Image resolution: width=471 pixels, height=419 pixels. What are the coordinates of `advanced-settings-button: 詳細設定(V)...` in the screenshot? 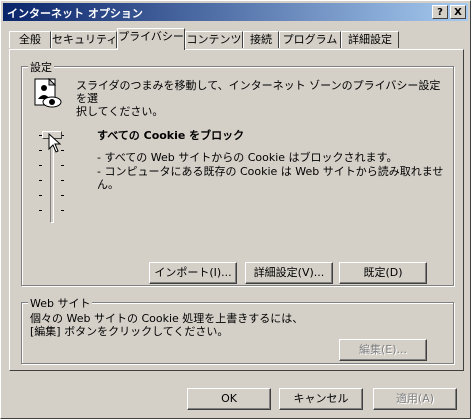 It's located at (289, 273).